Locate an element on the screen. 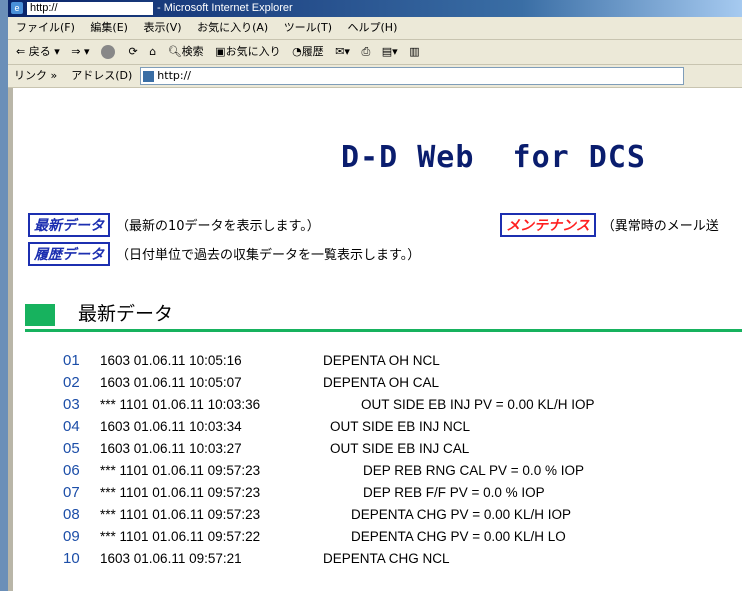 This screenshot has width=742, height=591. forward-button: ⇒ ▾ is located at coordinates (80, 52).